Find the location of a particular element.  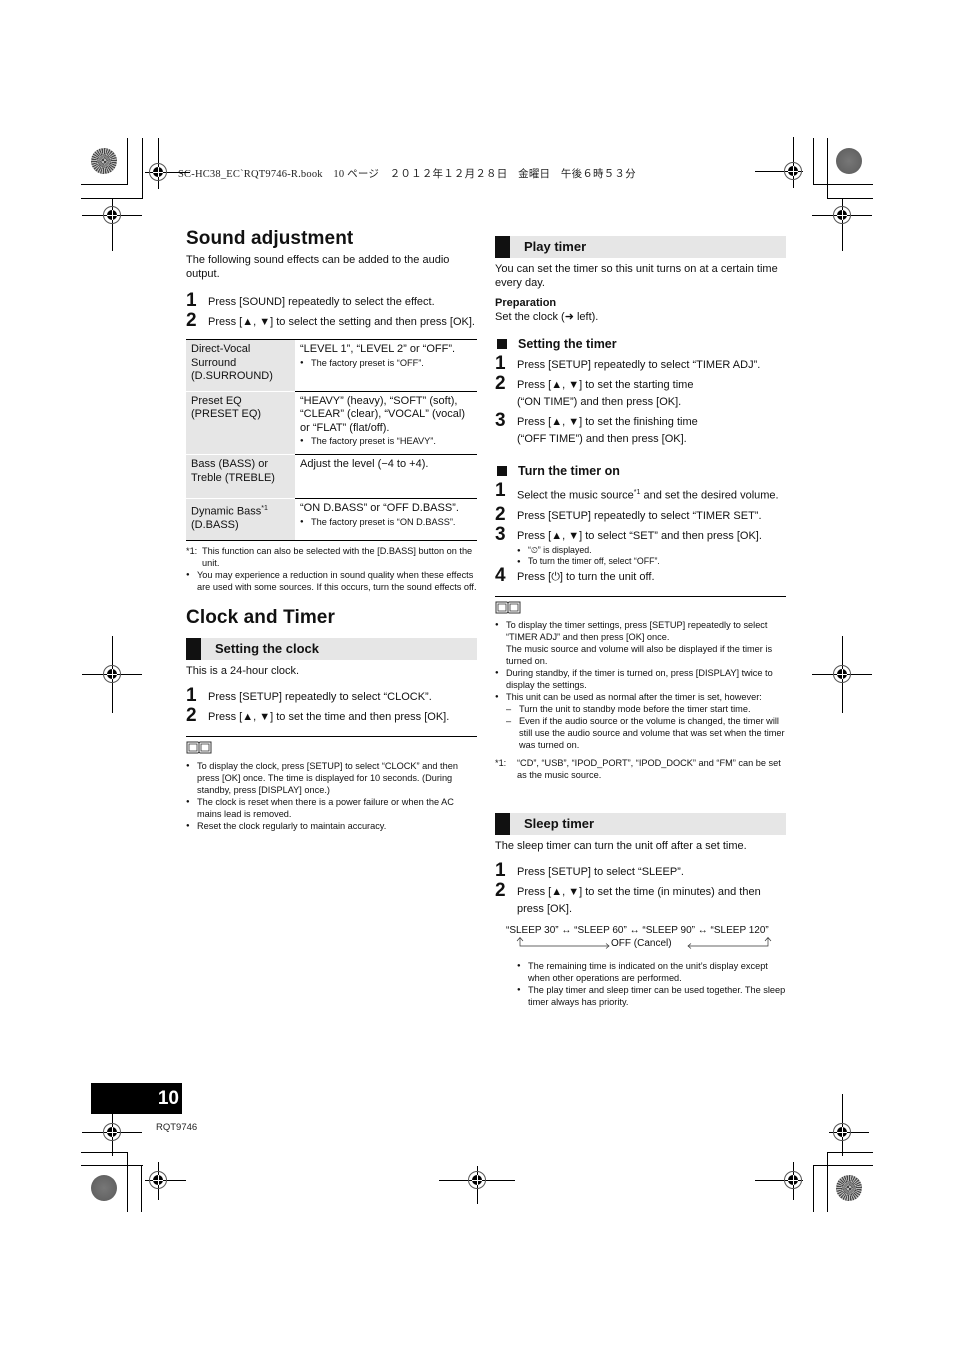

effect-name: Preset EQ (PRESET EQ) is located at coordinates (240, 423).